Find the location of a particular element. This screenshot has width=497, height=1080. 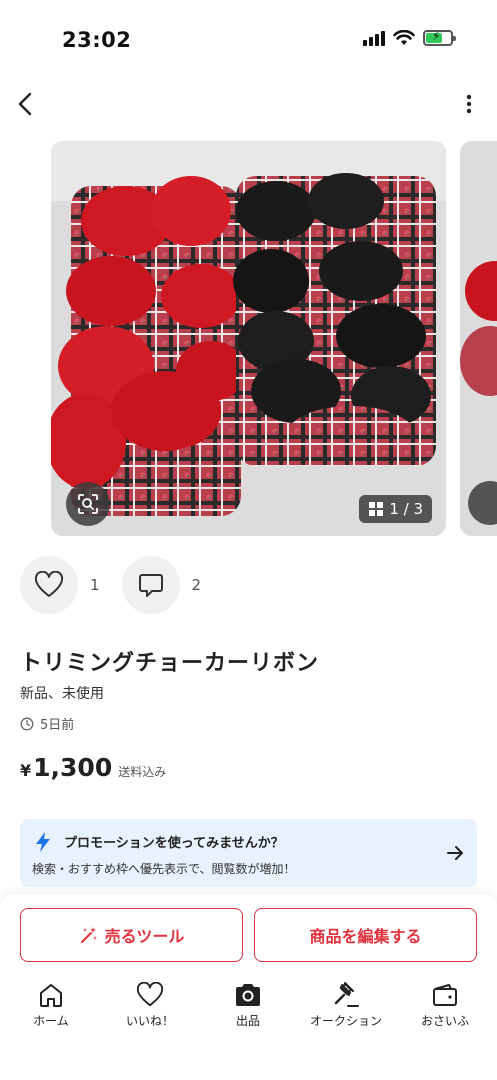

tab-likes-label: いいね！ is located at coordinates (149, 1021).